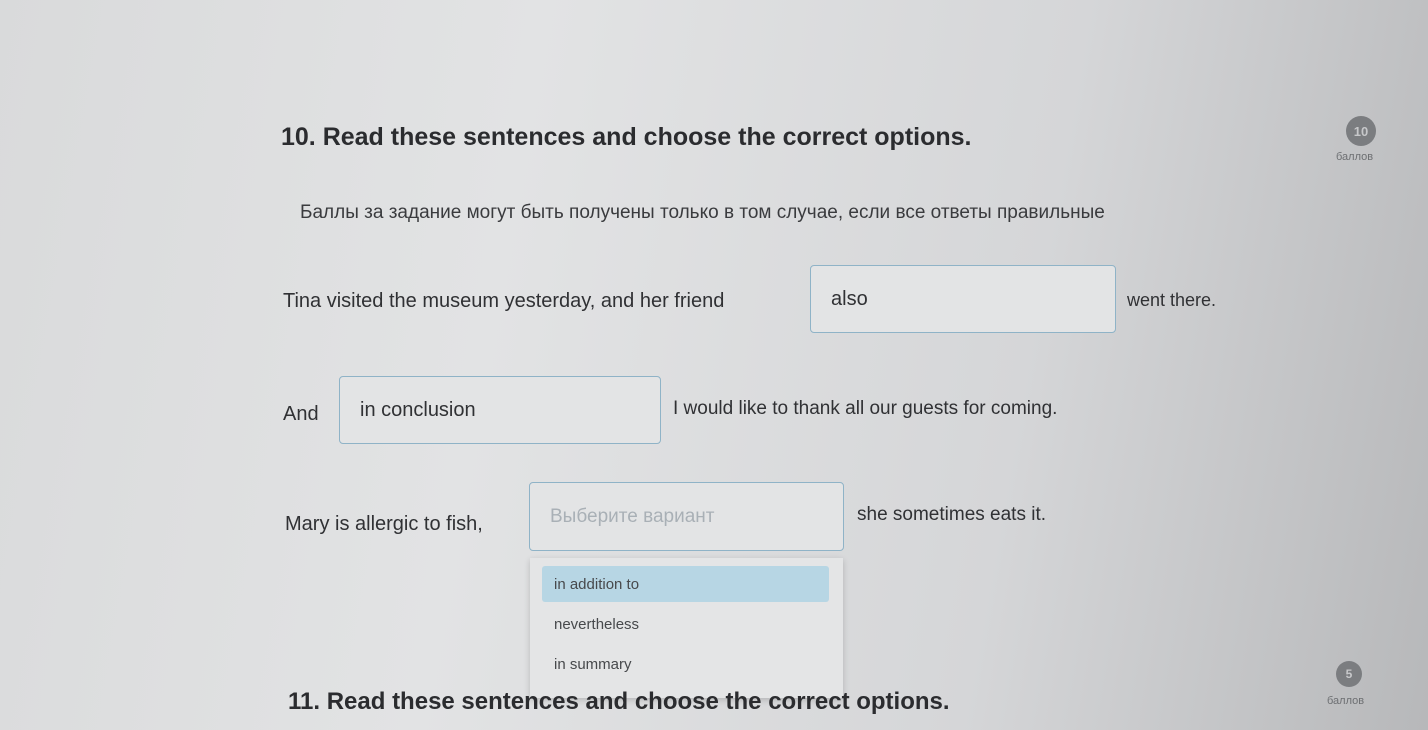 Image resolution: width=1428 pixels, height=730 pixels. I want to click on answer-select-2: in conclusion, so click(500, 410).